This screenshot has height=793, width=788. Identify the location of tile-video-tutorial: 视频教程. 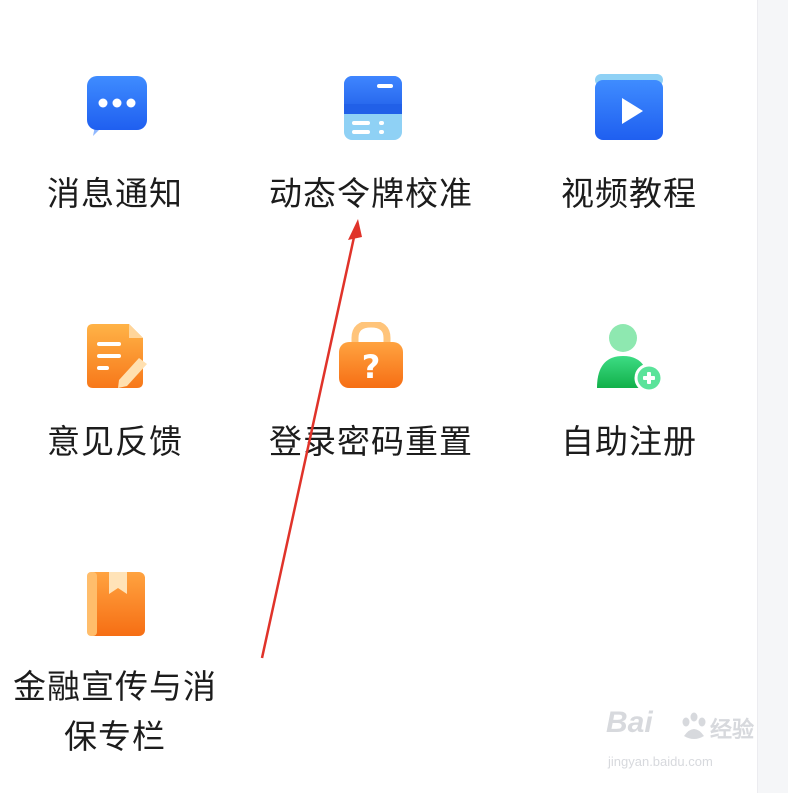
(629, 146).